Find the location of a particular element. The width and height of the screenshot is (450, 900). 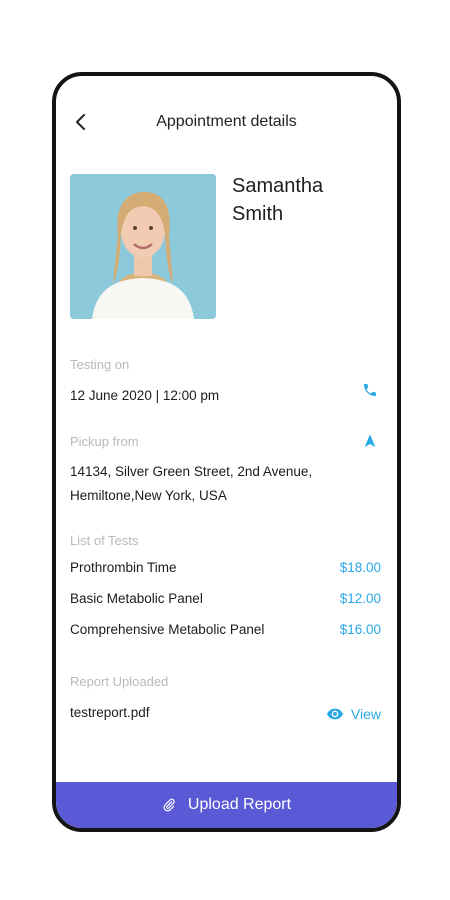

test-price: $12.00 is located at coordinates (360, 598).